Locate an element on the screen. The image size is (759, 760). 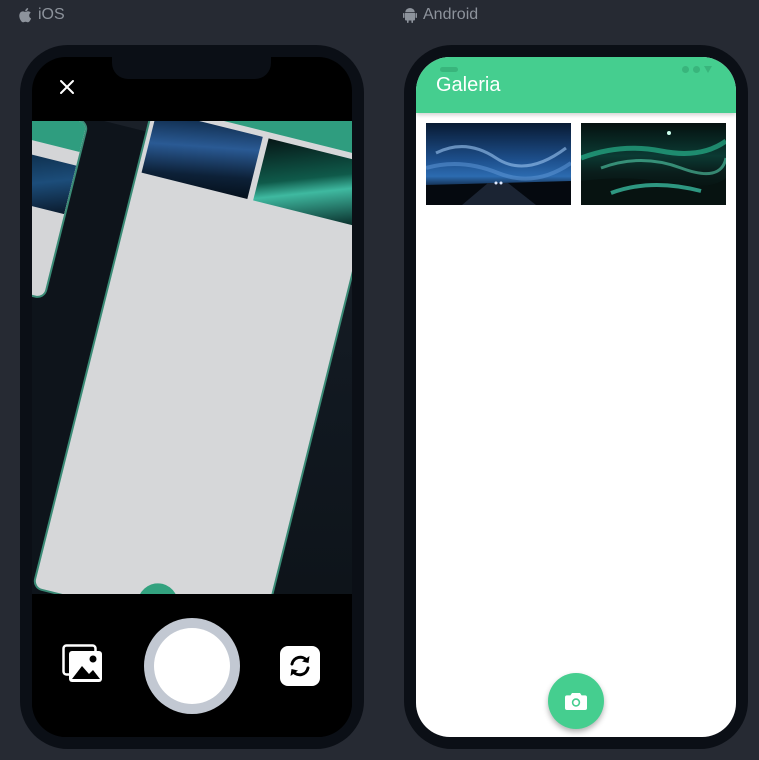
android-icon is located at coordinates (410, 15).